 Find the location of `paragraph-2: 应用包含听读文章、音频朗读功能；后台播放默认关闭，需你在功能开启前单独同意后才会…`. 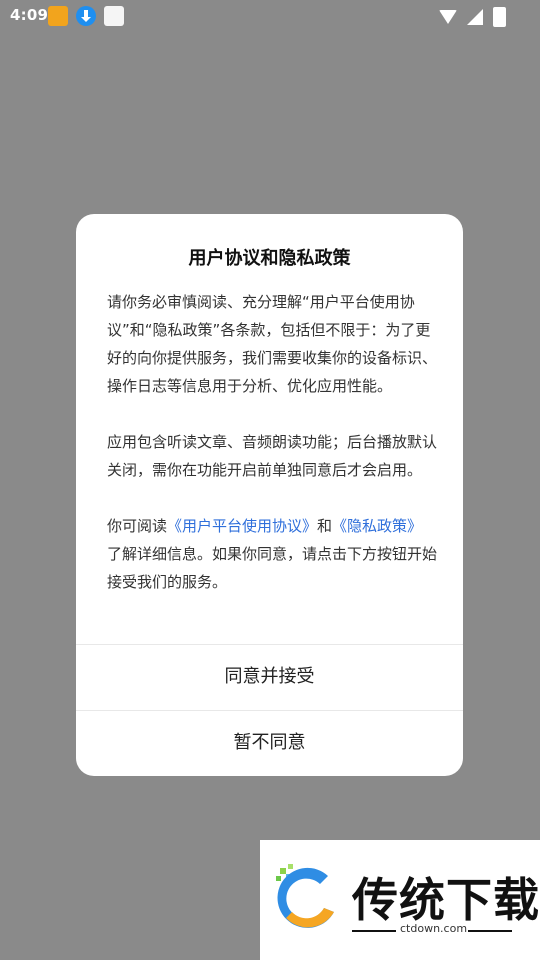

paragraph-2: 应用包含听读文章、音频朗读功能；后台播放默认关闭，需你在功能开启前单独同意后才会… is located at coordinates (272, 456).